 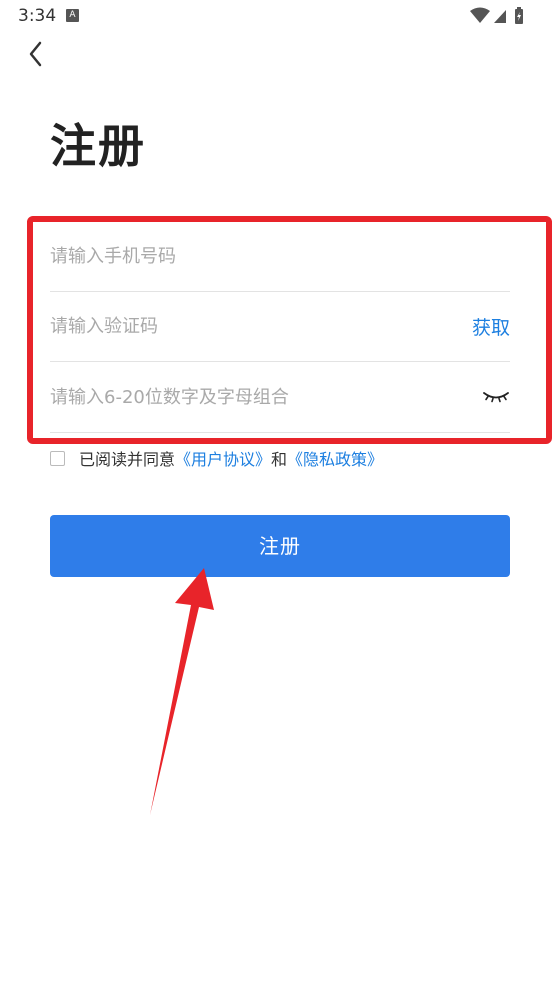 What do you see at coordinates (98, 146) in the screenshot?
I see `page-title: 注册` at bounding box center [98, 146].